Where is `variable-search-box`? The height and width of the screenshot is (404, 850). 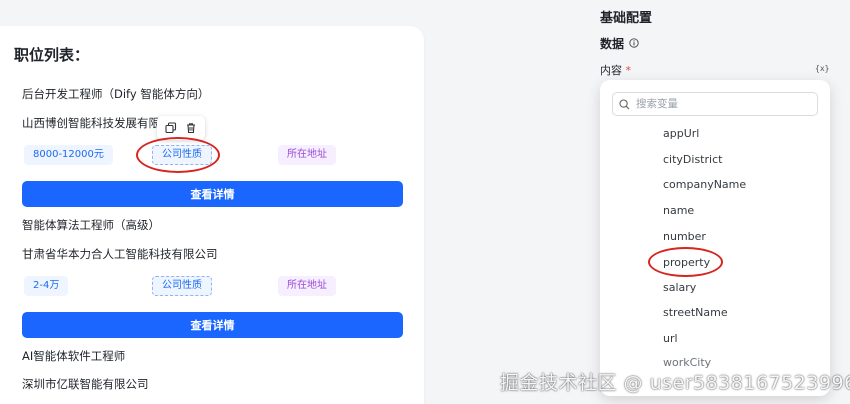 variable-search-box is located at coordinates (715, 104).